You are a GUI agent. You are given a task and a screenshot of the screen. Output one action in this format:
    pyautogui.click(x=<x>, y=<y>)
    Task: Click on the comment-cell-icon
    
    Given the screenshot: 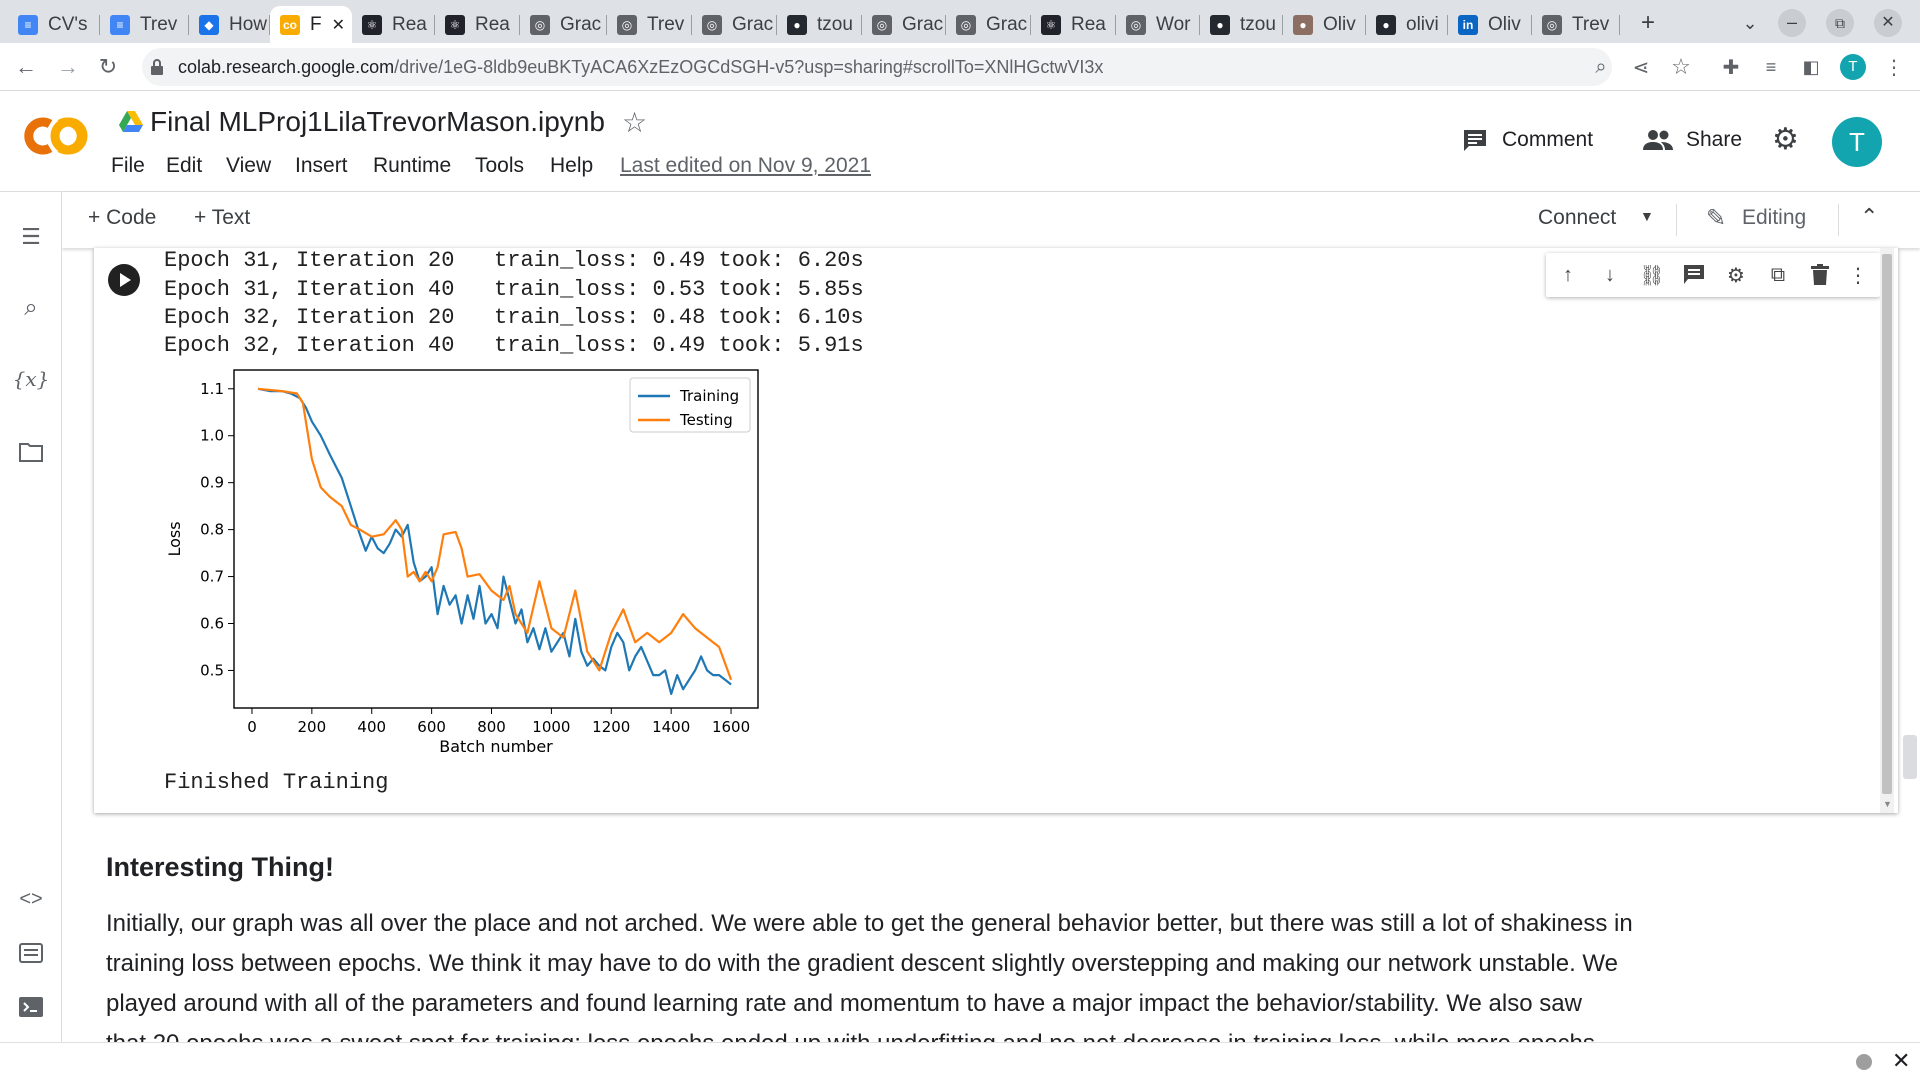 What is the action you would take?
    pyautogui.click(x=1694, y=275)
    